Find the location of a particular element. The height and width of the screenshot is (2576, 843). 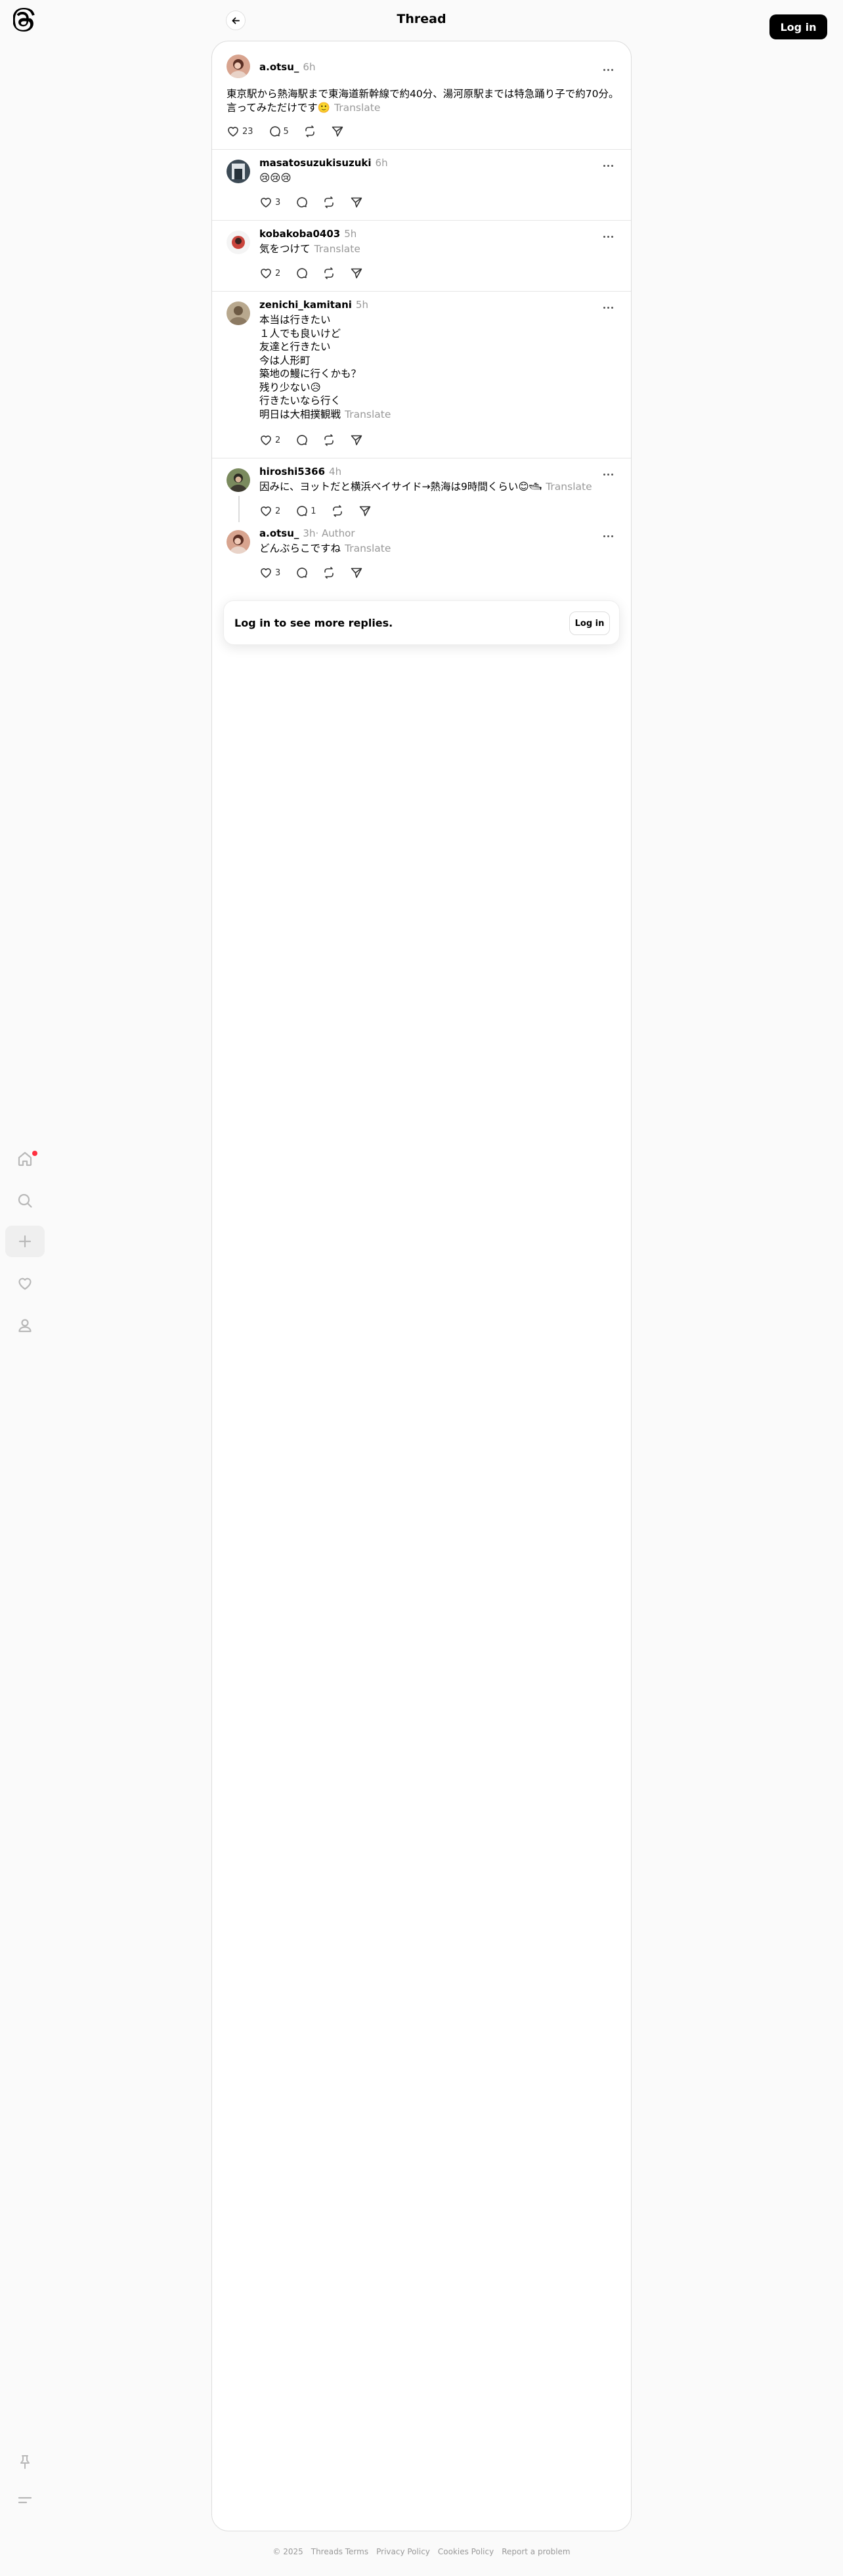

pin-button is located at coordinates (25, 2461).